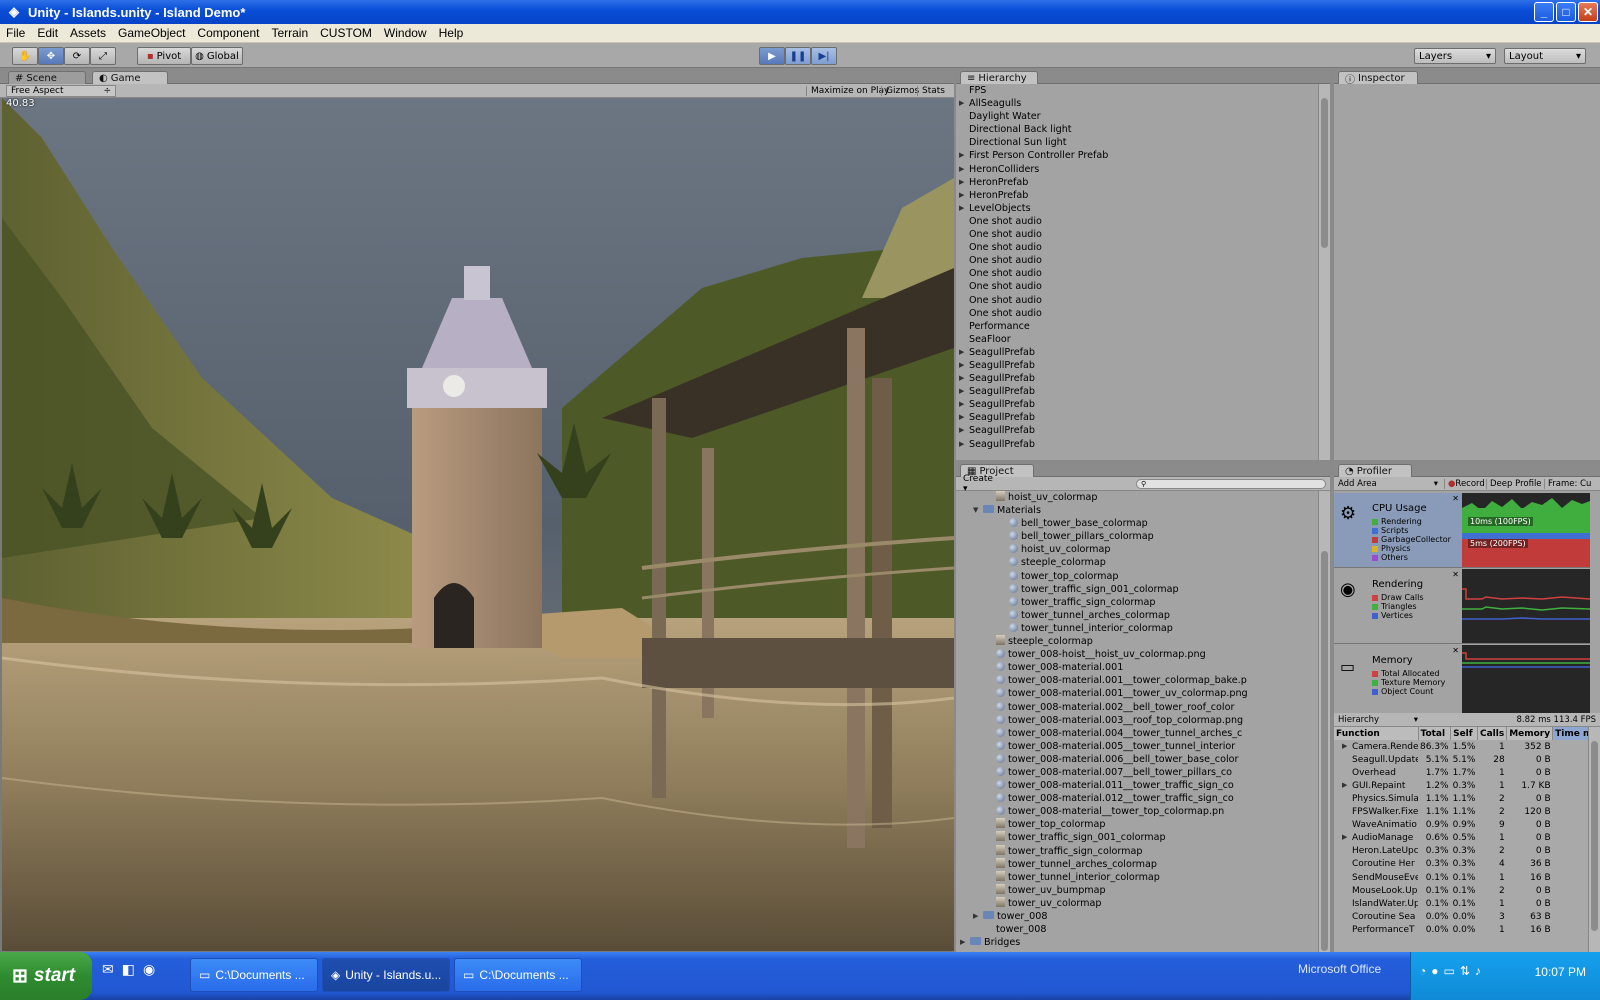 This screenshot has width=1600, height=1000. Describe the element at coordinates (1324, 721) in the screenshot. I see `project-scrollbar` at that location.